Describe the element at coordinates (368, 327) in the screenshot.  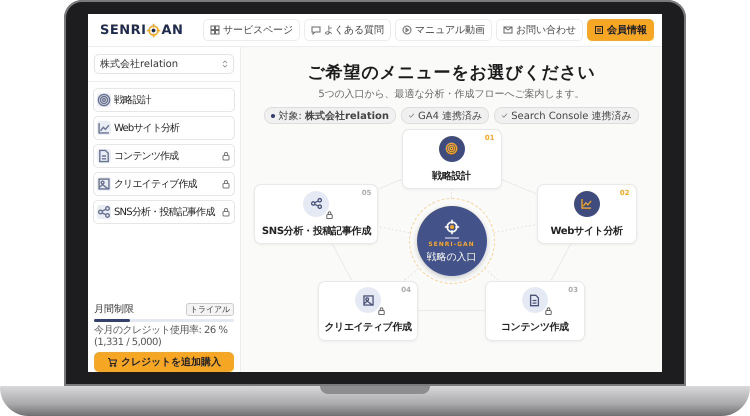
I see `card-label: クリエイティブ作成` at that location.